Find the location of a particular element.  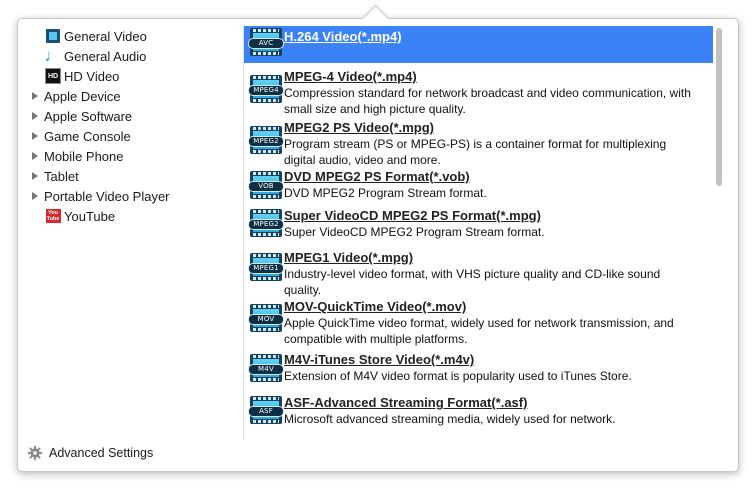

sidebar-item-general-audio: ♩ General Audio is located at coordinates (128, 56).